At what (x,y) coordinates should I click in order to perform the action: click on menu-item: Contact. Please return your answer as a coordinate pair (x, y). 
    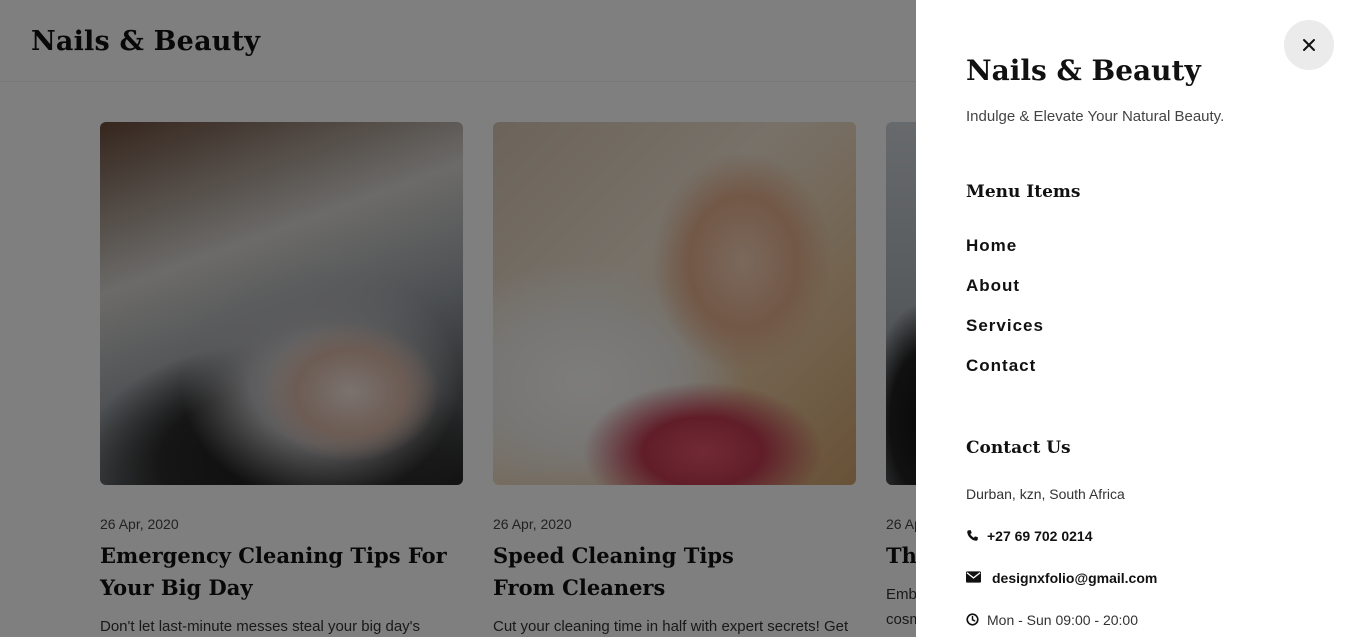
    Looking at the image, I should click on (1005, 374).